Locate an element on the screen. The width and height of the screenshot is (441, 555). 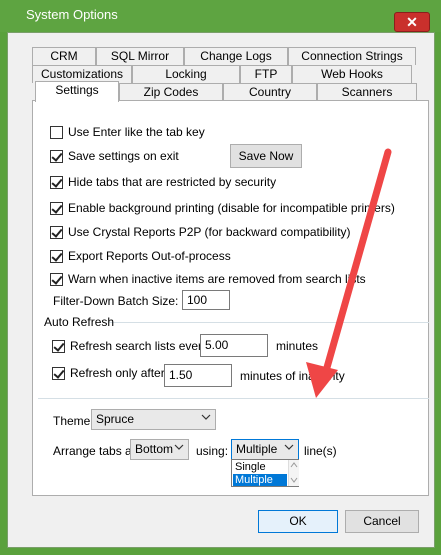
refresh-lists-label: Refresh search lists every is located at coordinates (139, 346).